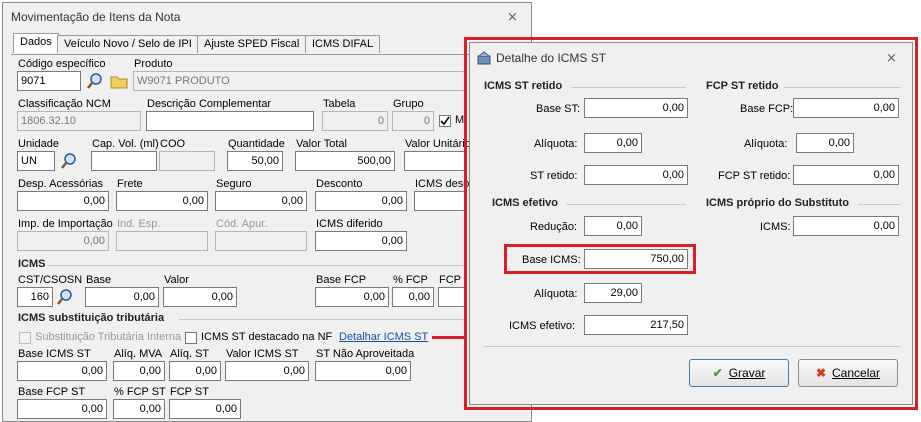  What do you see at coordinates (261, 201) in the screenshot?
I see `seguro-input: 0,00` at bounding box center [261, 201].